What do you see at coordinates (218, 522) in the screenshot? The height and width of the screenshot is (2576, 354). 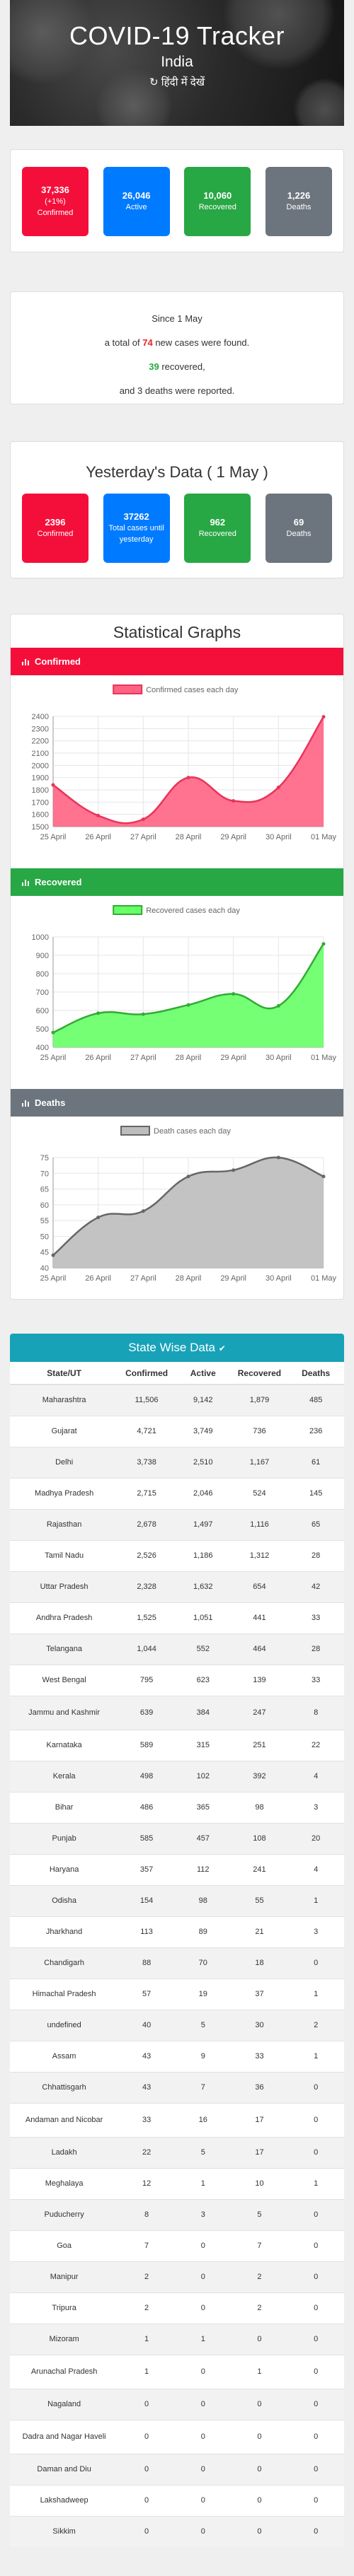 I see `yesterday-recovered-number: 962` at bounding box center [218, 522].